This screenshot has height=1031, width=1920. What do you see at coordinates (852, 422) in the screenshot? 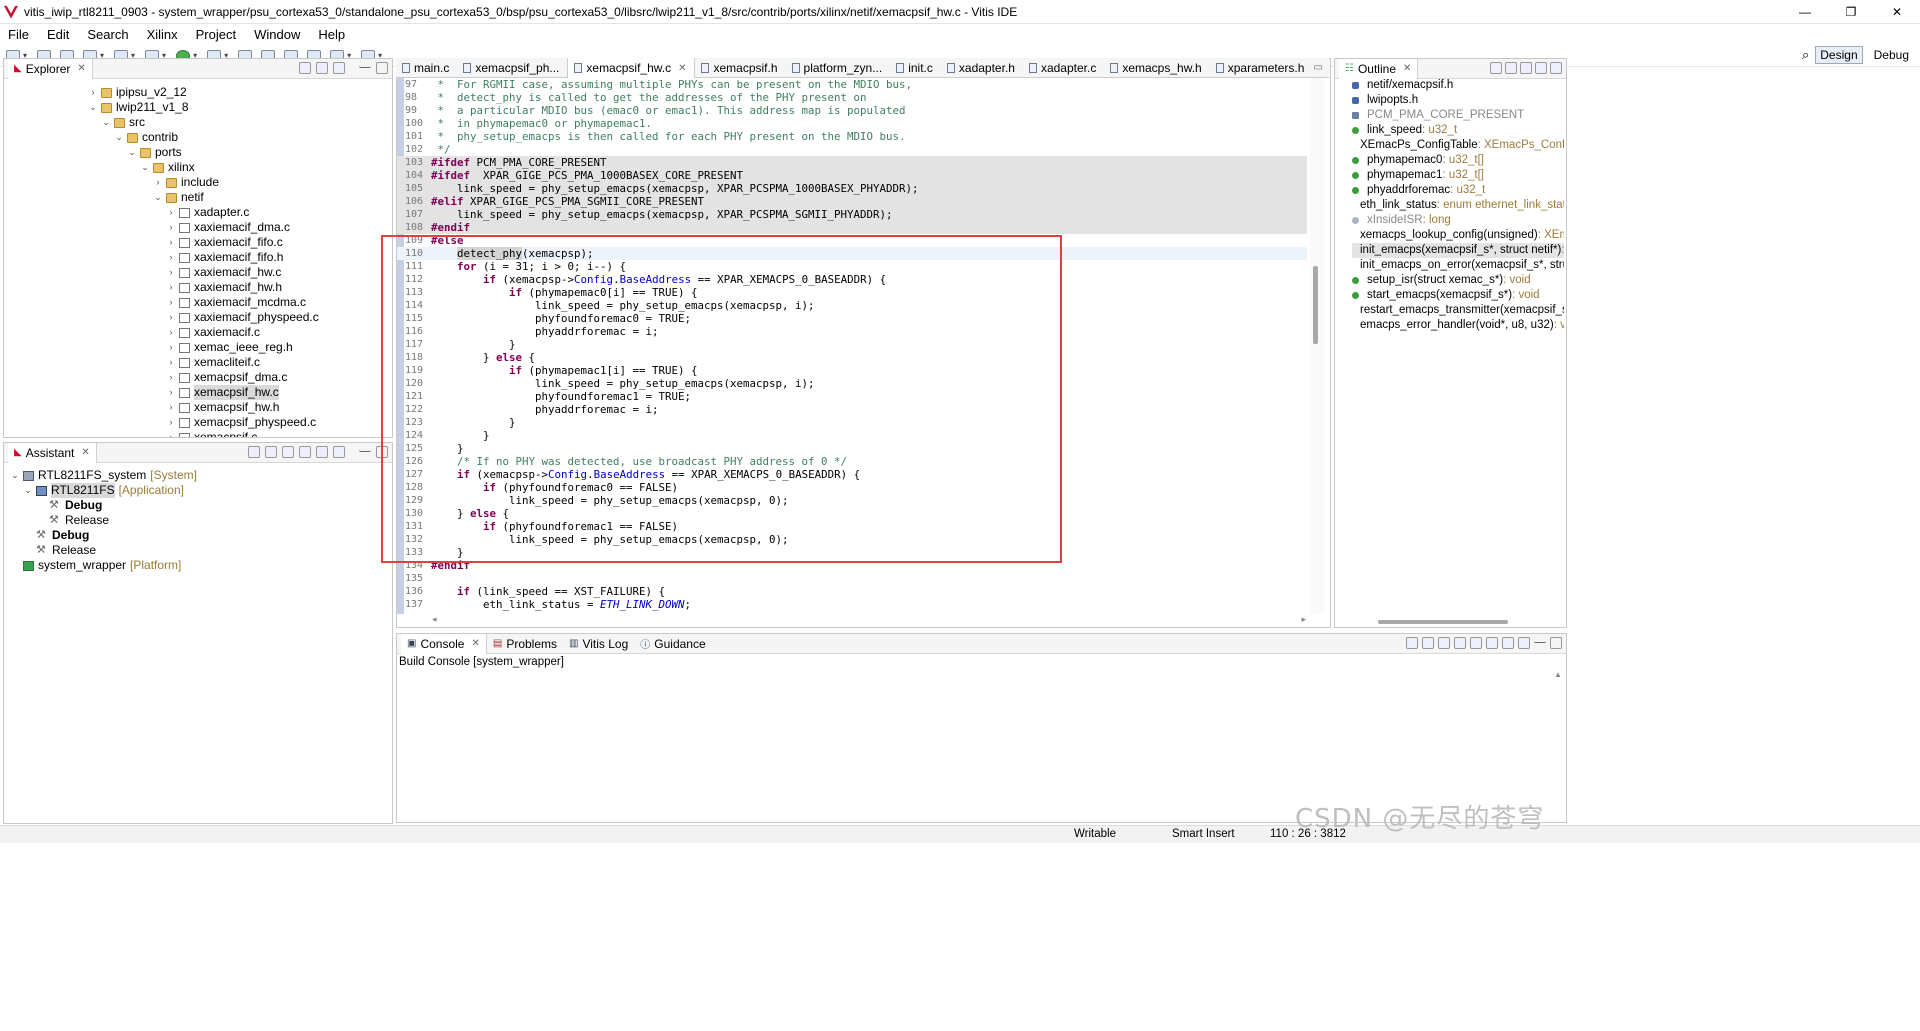
I see `code-line: 123 }` at bounding box center [852, 422].